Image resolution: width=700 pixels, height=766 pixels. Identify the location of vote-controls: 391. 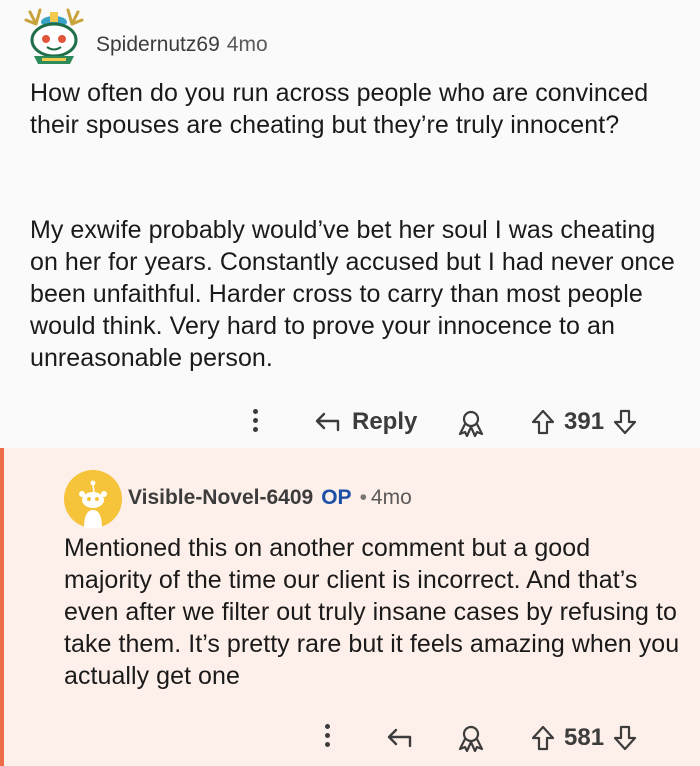
(584, 422).